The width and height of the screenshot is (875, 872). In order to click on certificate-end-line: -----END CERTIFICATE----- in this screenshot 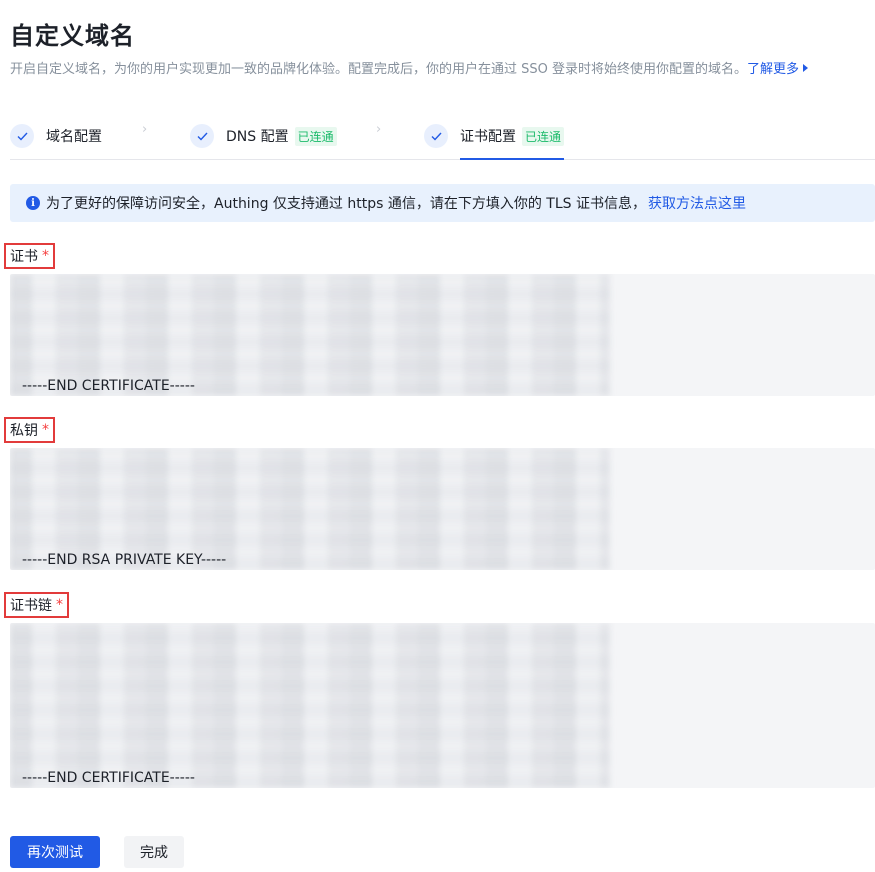, I will do `click(108, 386)`.